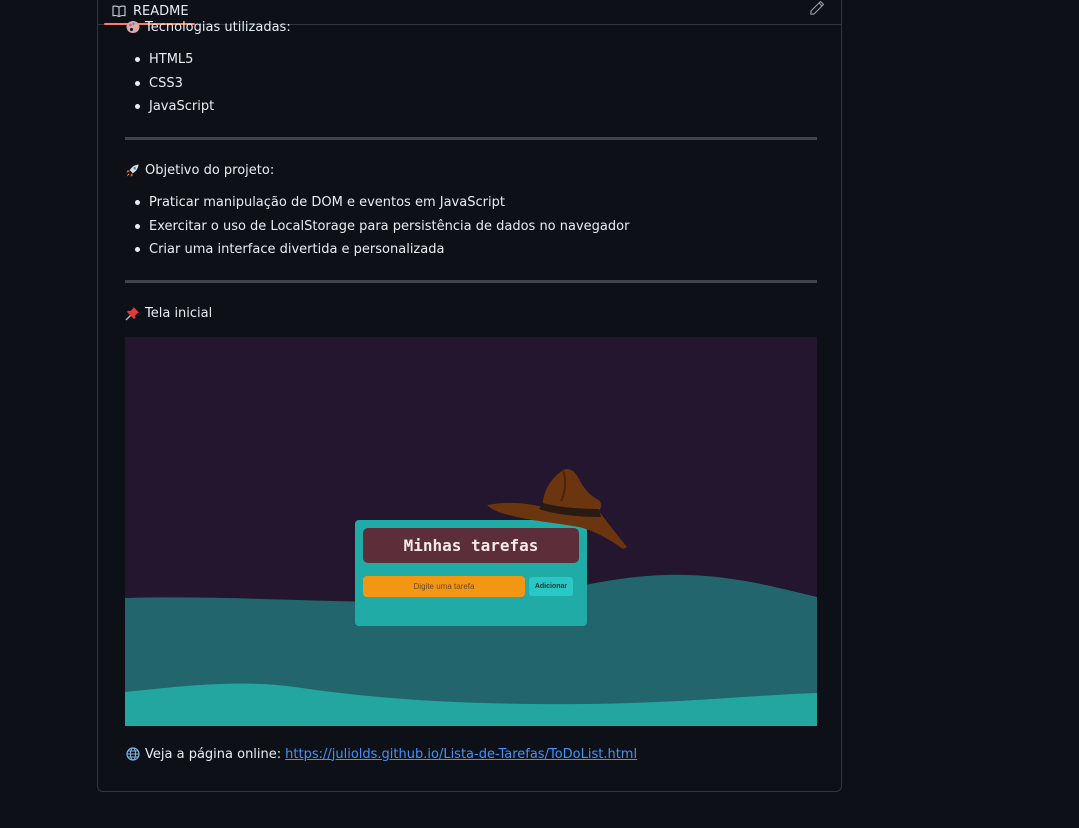 This screenshot has width=1079, height=828. I want to click on pushpin-icon, so click(132, 313).